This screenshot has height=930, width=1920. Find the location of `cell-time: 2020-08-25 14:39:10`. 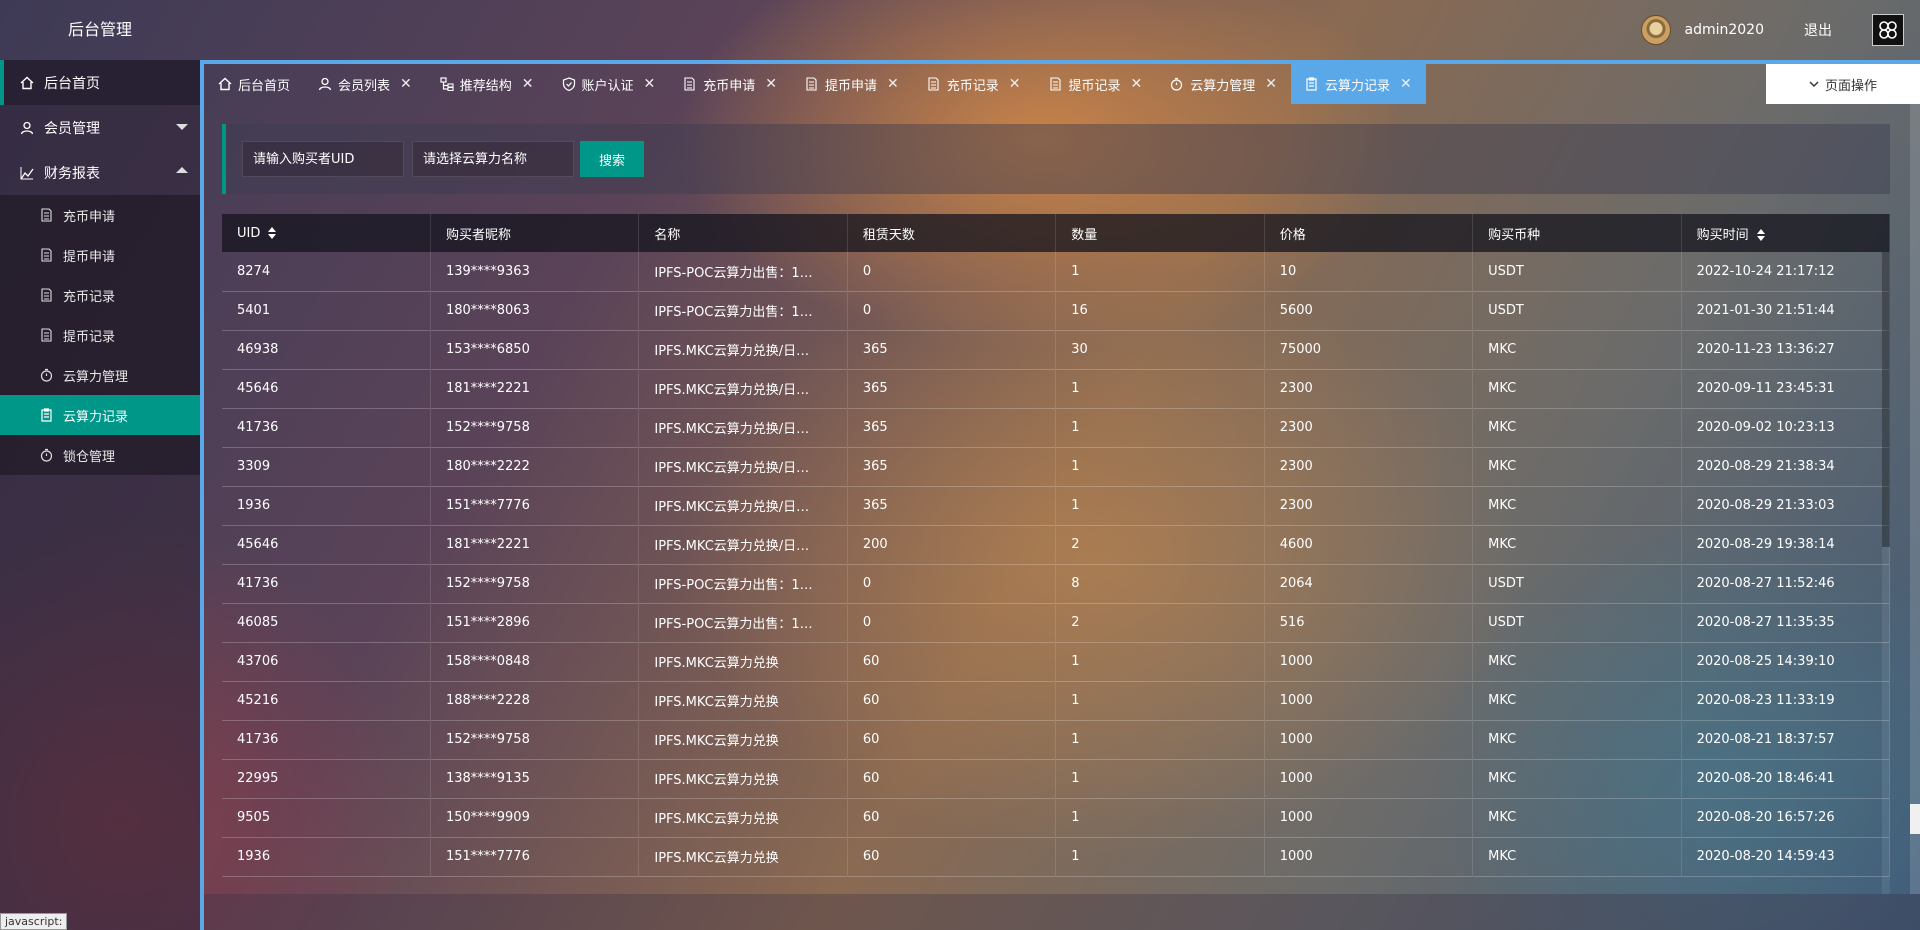

cell-time: 2020-08-25 14:39:10 is located at coordinates (1785, 661).